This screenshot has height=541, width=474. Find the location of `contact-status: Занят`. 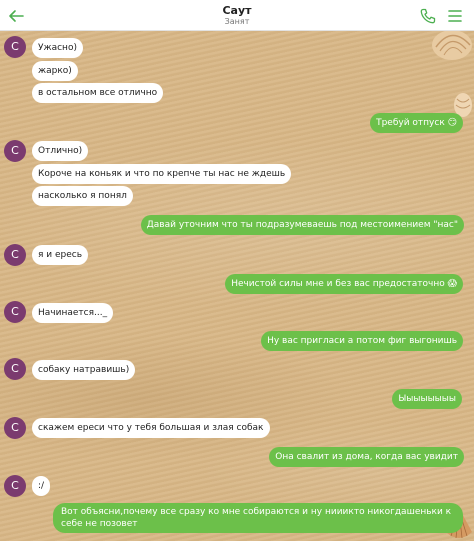

contact-status: Занят is located at coordinates (237, 21).